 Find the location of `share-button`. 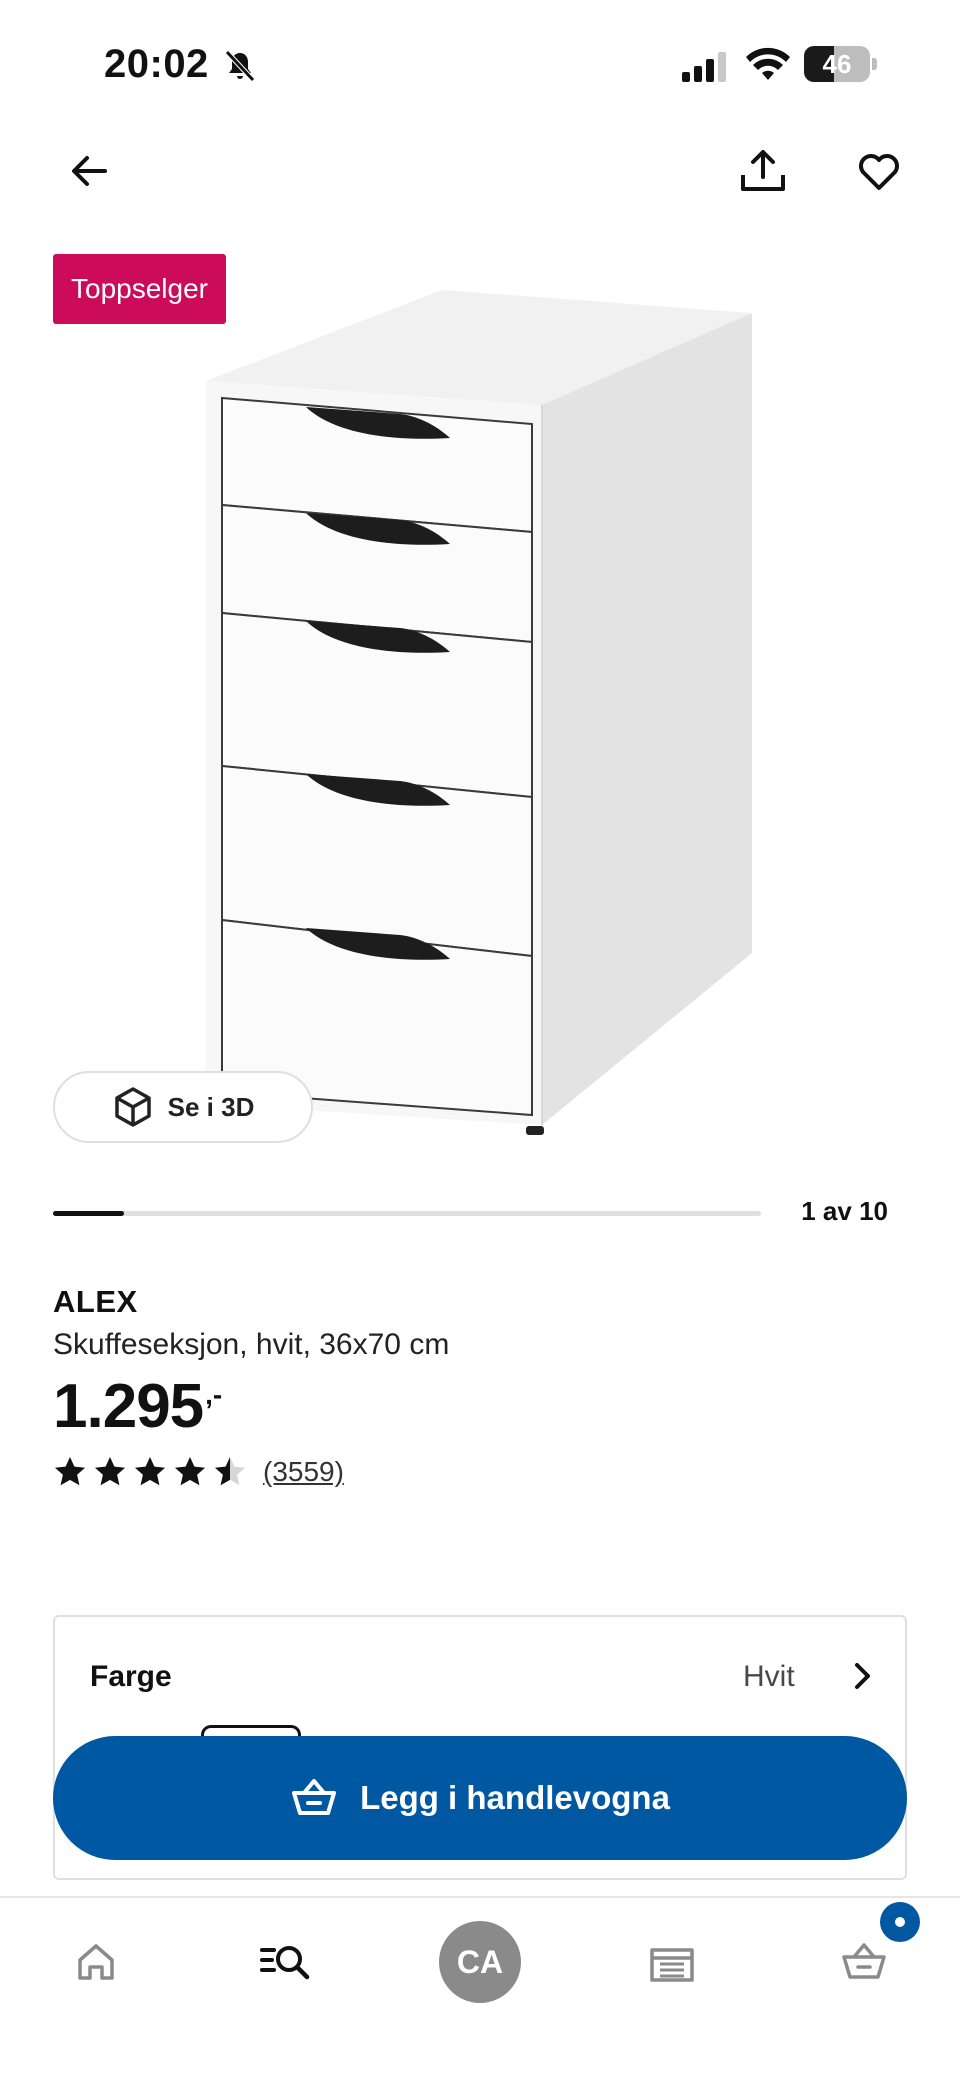

share-button is located at coordinates (763, 171).